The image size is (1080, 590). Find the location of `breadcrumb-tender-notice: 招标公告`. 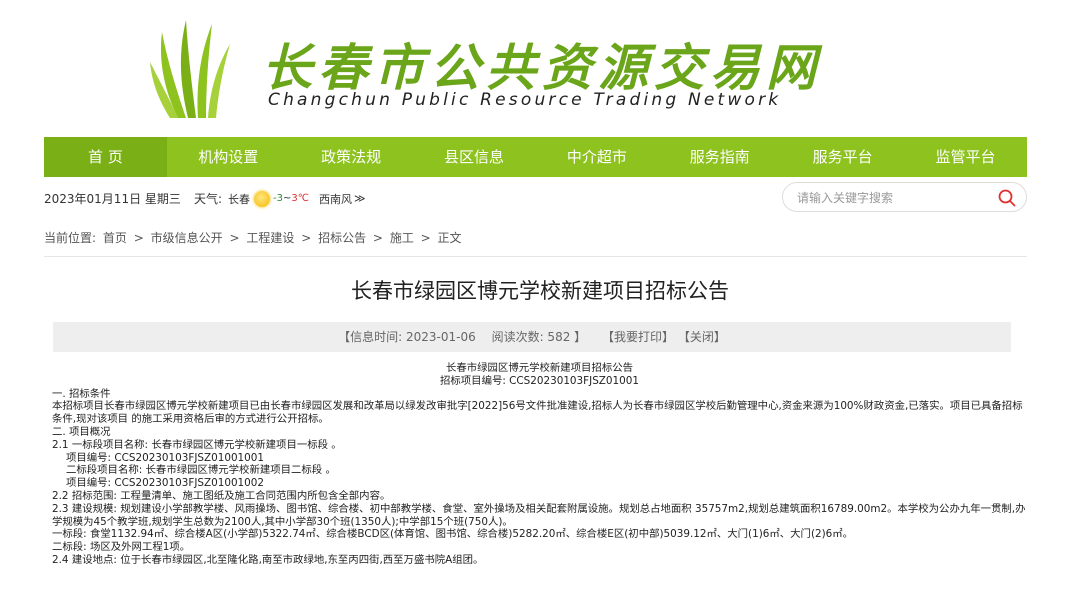

breadcrumb-tender-notice: 招标公告 is located at coordinates (342, 238).